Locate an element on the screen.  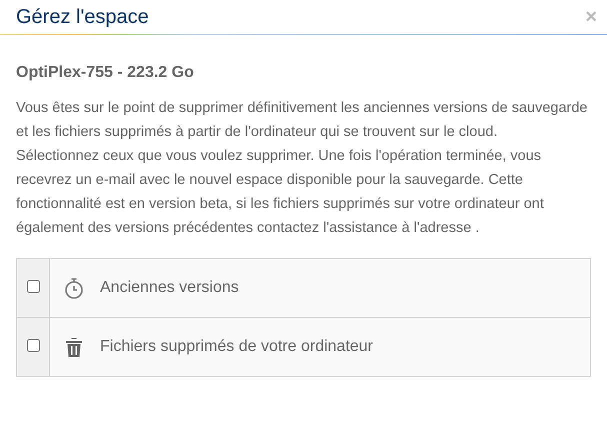
close-button: × is located at coordinates (591, 17).